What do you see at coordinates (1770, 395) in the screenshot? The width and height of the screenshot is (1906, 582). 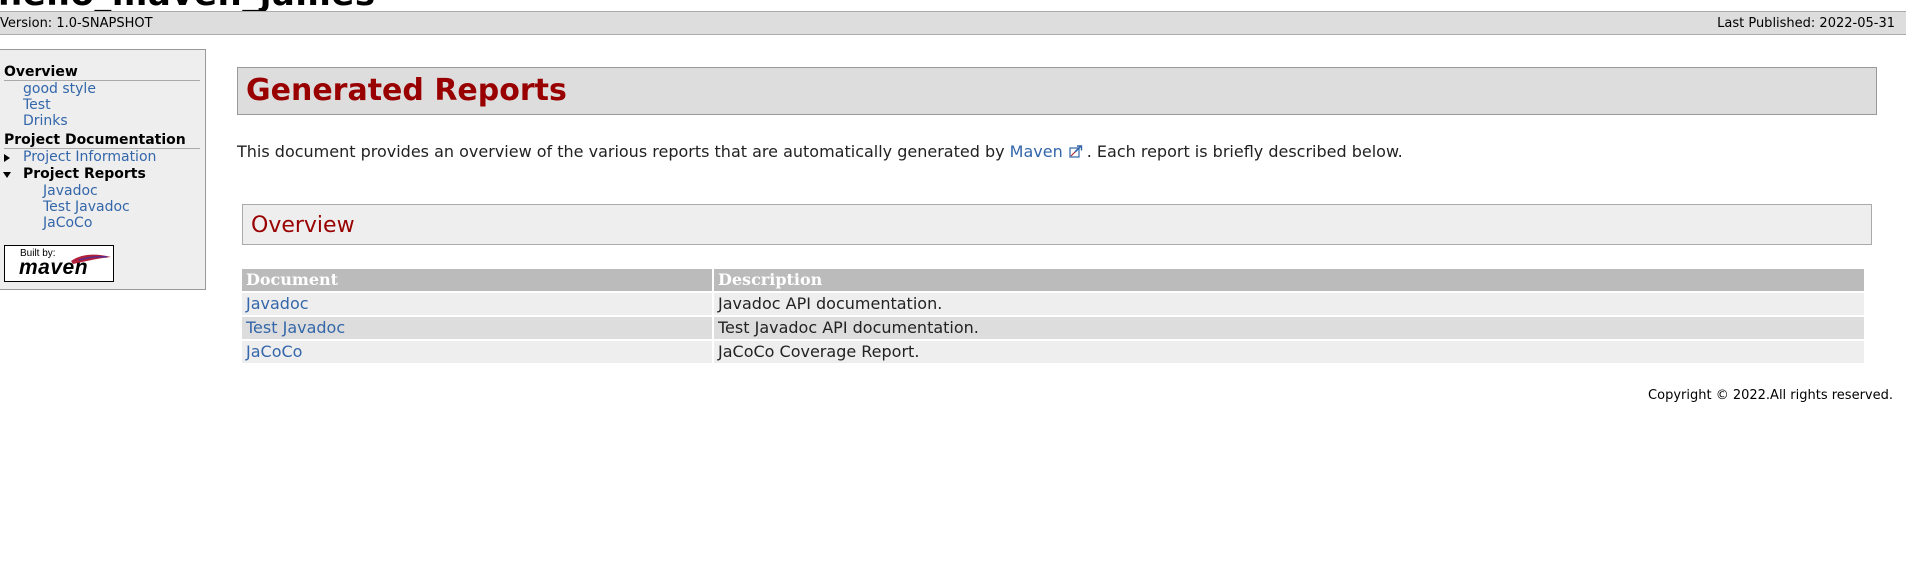 I see `copyright-footer: Copyright © 2022.All rights reserved.` at bounding box center [1770, 395].